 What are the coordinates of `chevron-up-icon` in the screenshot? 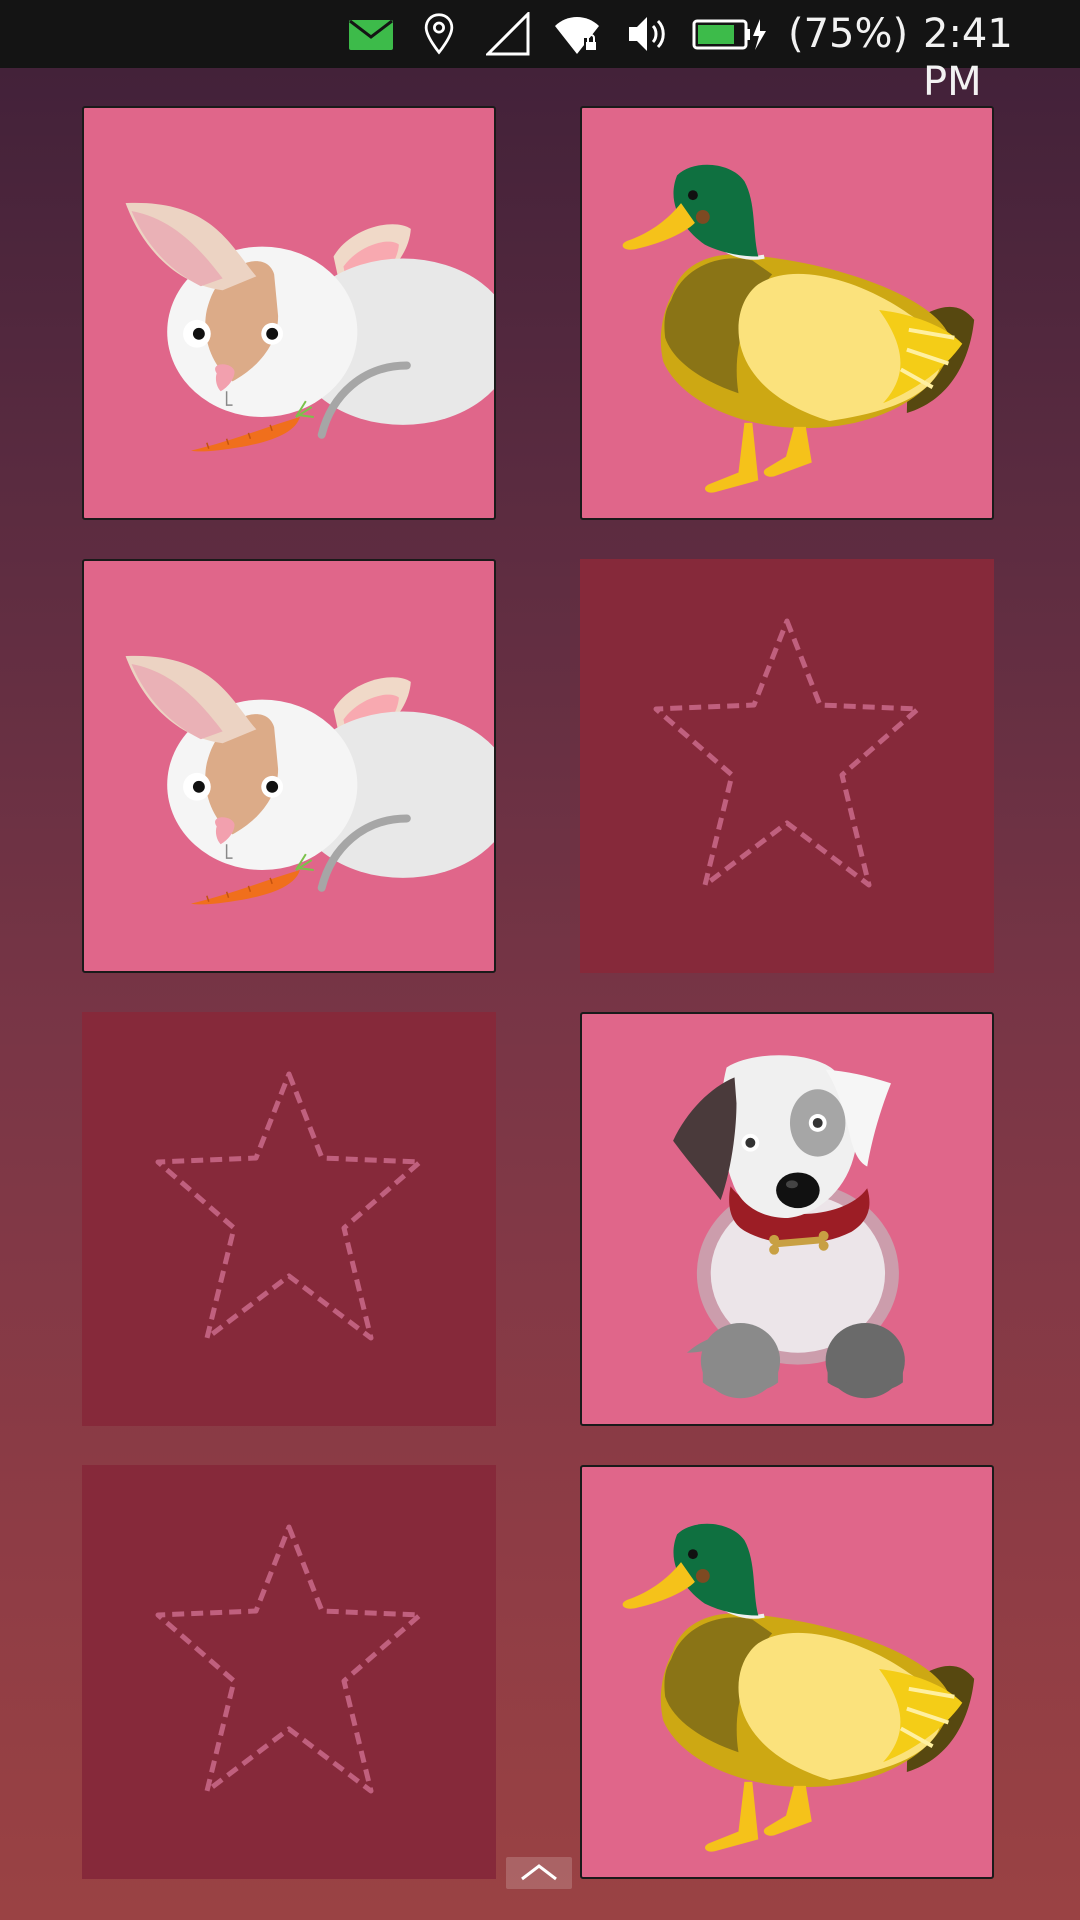 It's located at (539, 1872).